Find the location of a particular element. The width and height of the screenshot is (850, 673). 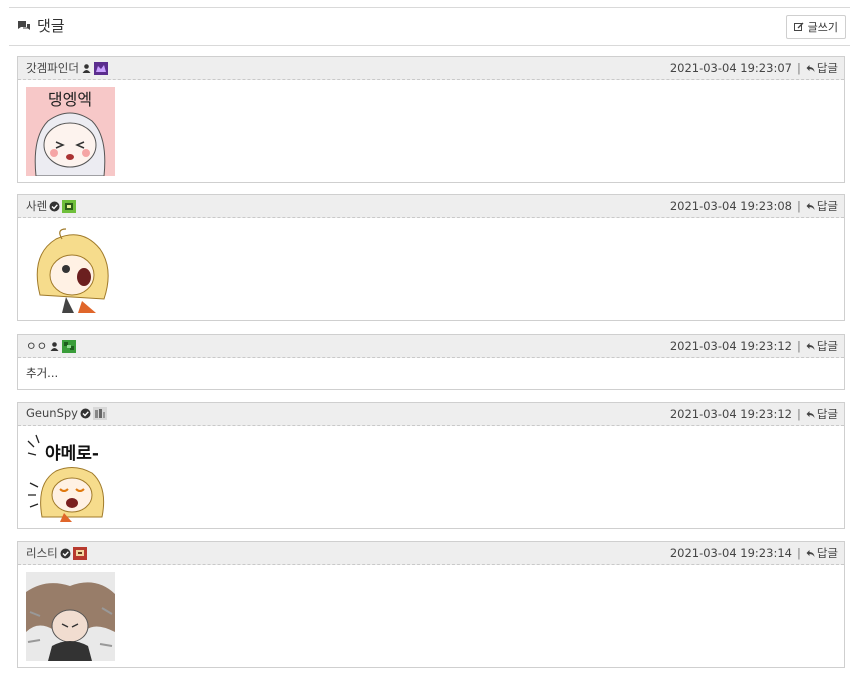

comment-author: 리스티 is located at coordinates (56, 553).